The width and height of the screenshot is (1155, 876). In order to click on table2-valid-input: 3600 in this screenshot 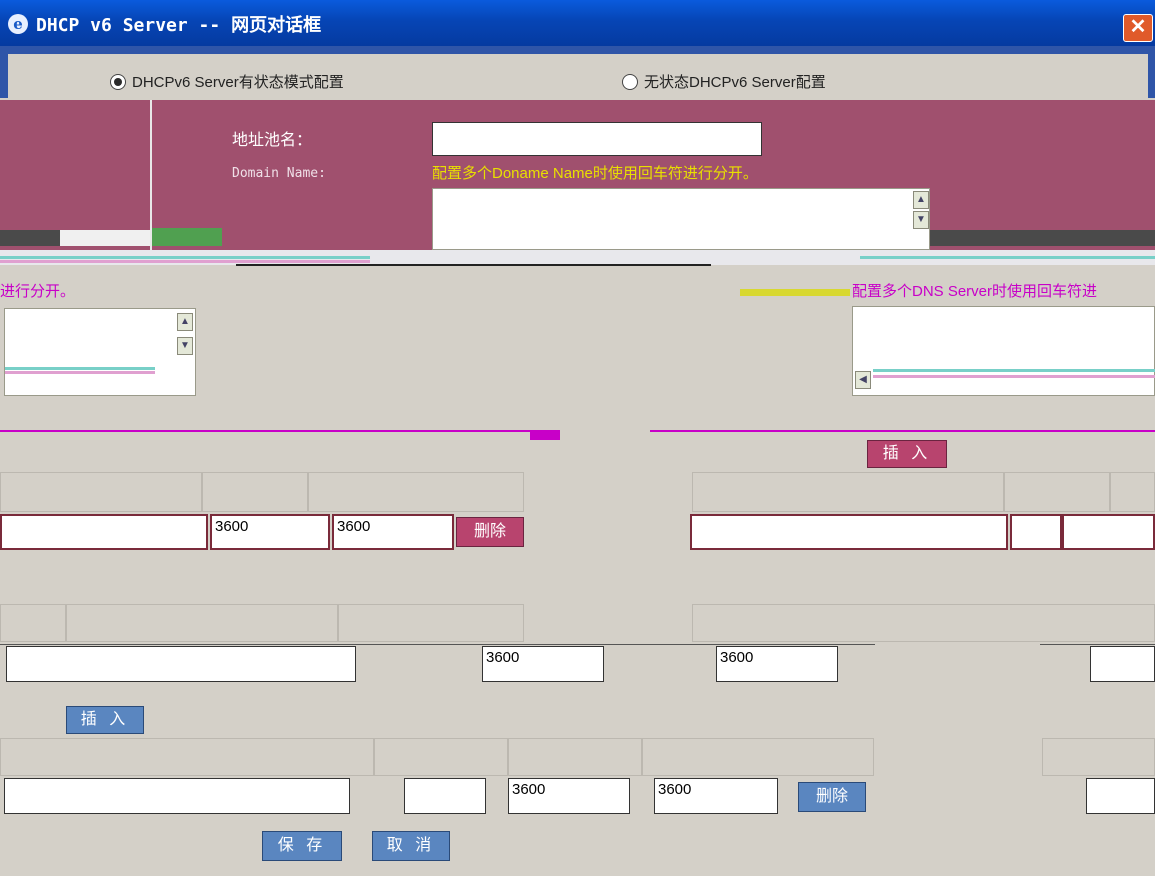, I will do `click(777, 664)`.